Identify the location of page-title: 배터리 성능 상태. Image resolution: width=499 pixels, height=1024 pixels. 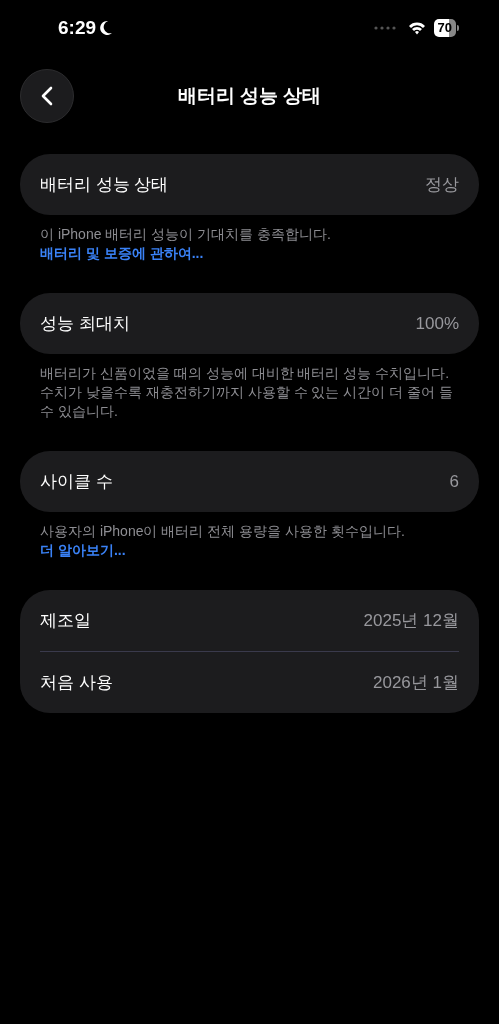
(249, 96).